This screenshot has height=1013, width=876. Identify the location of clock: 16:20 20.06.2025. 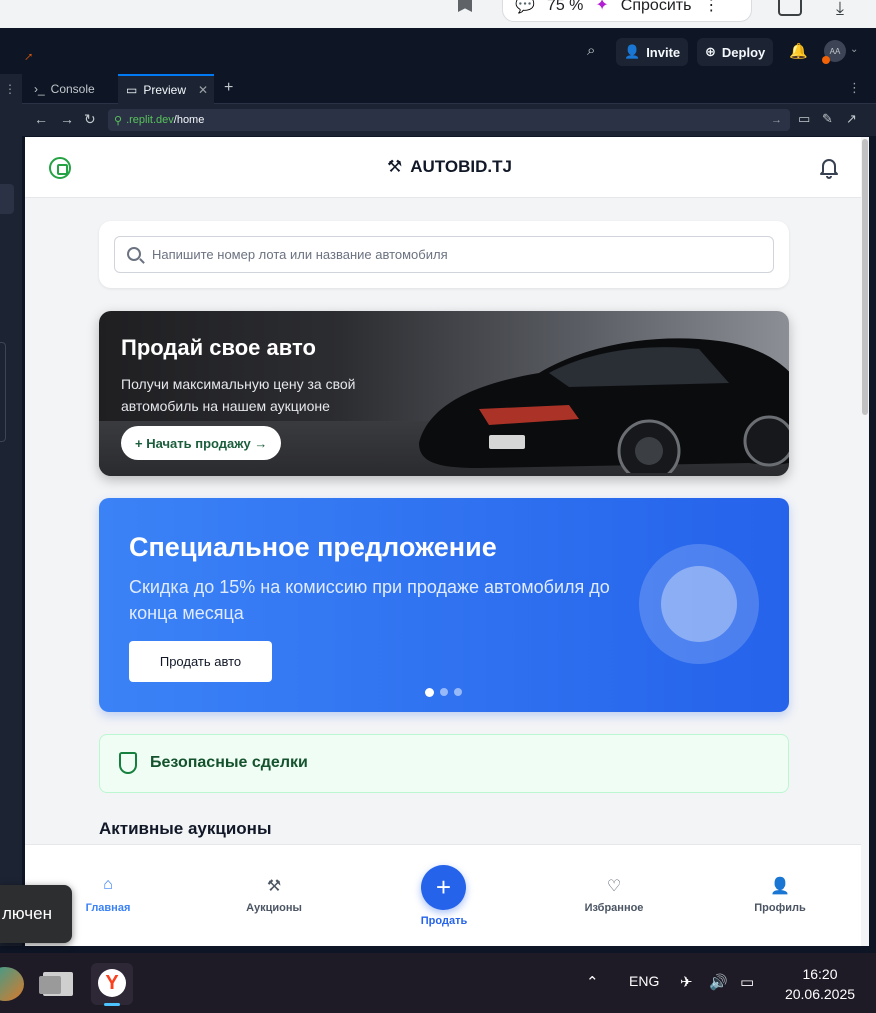
(820, 984).